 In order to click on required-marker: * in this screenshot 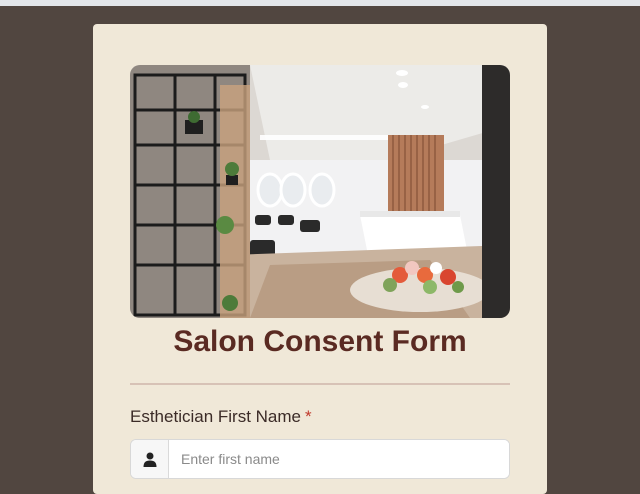, I will do `click(308, 416)`.